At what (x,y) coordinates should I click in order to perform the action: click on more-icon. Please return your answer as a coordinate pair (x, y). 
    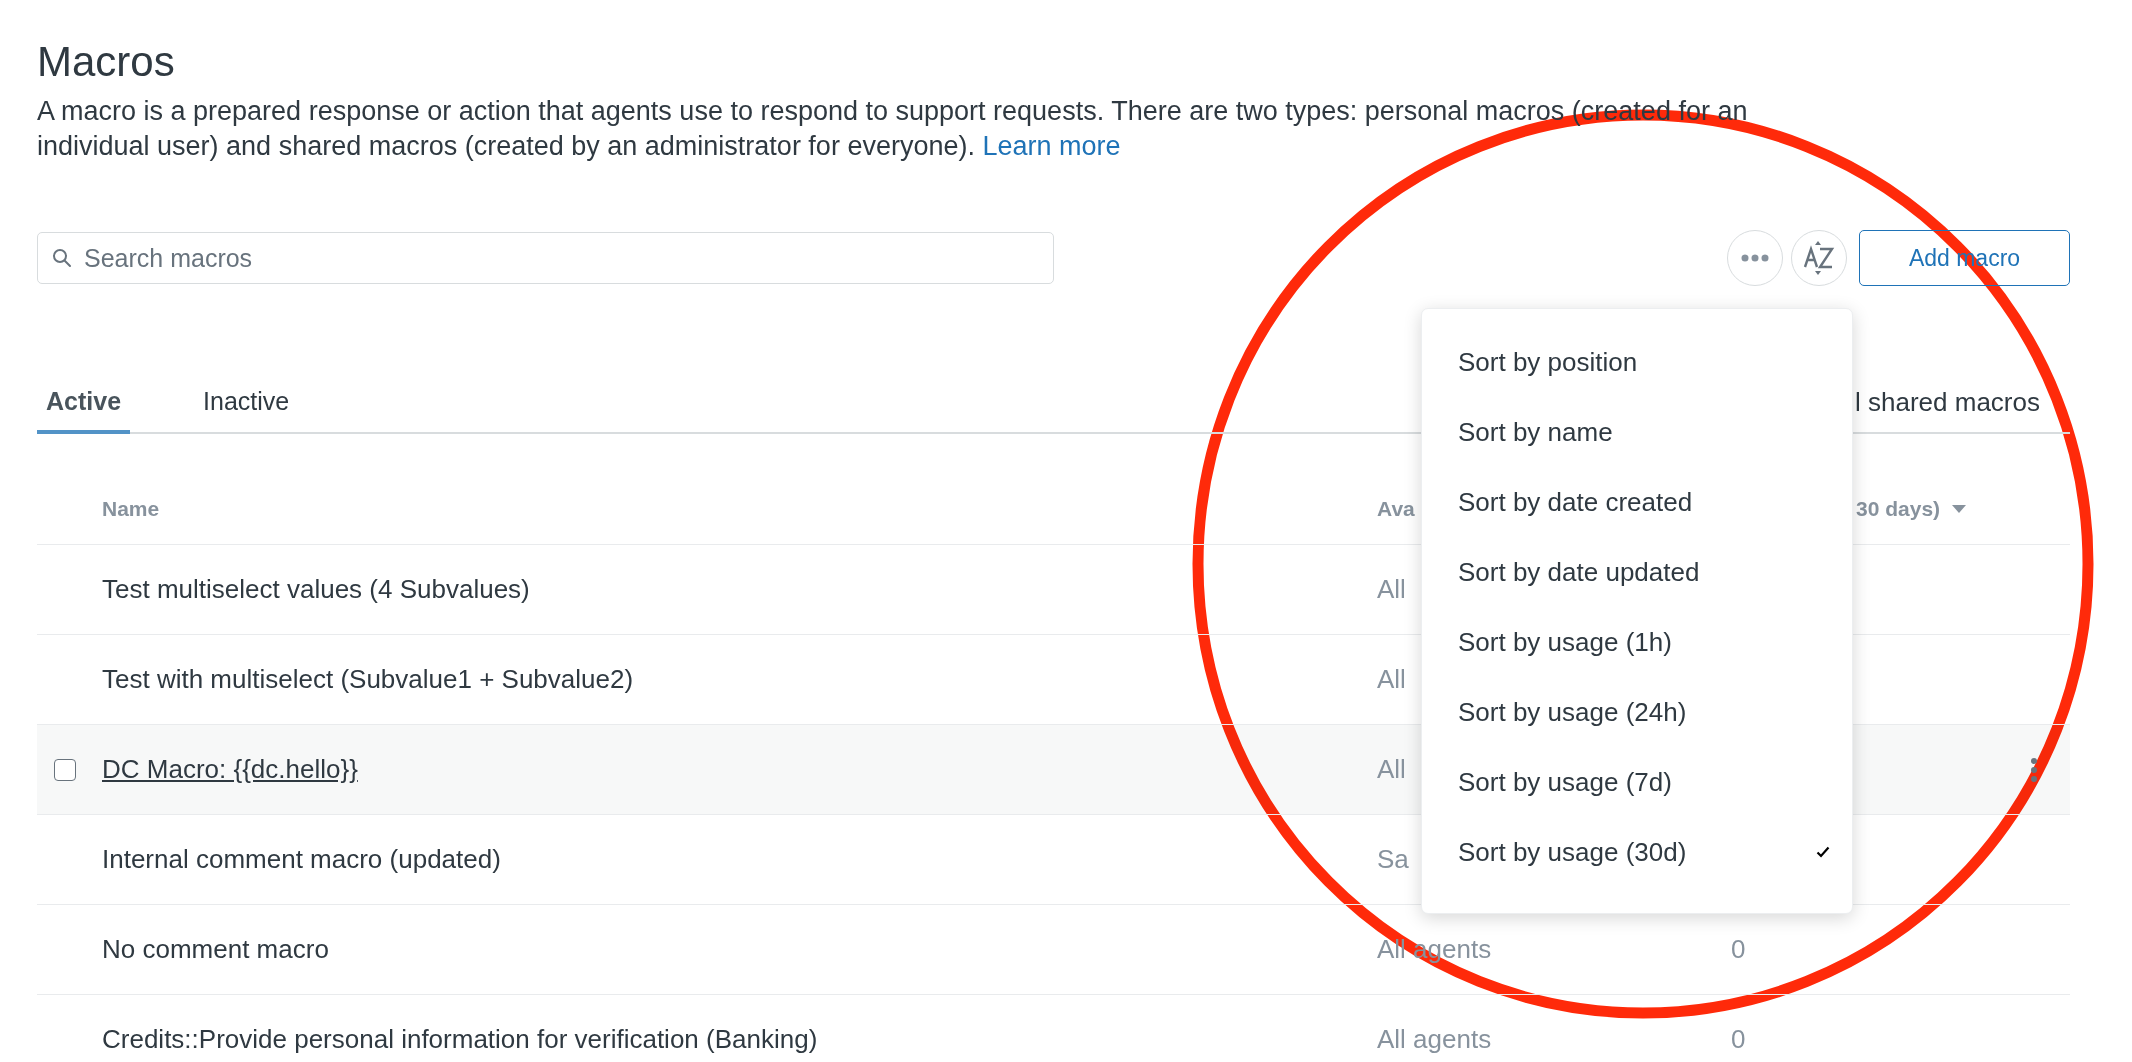
    Looking at the image, I should click on (1755, 258).